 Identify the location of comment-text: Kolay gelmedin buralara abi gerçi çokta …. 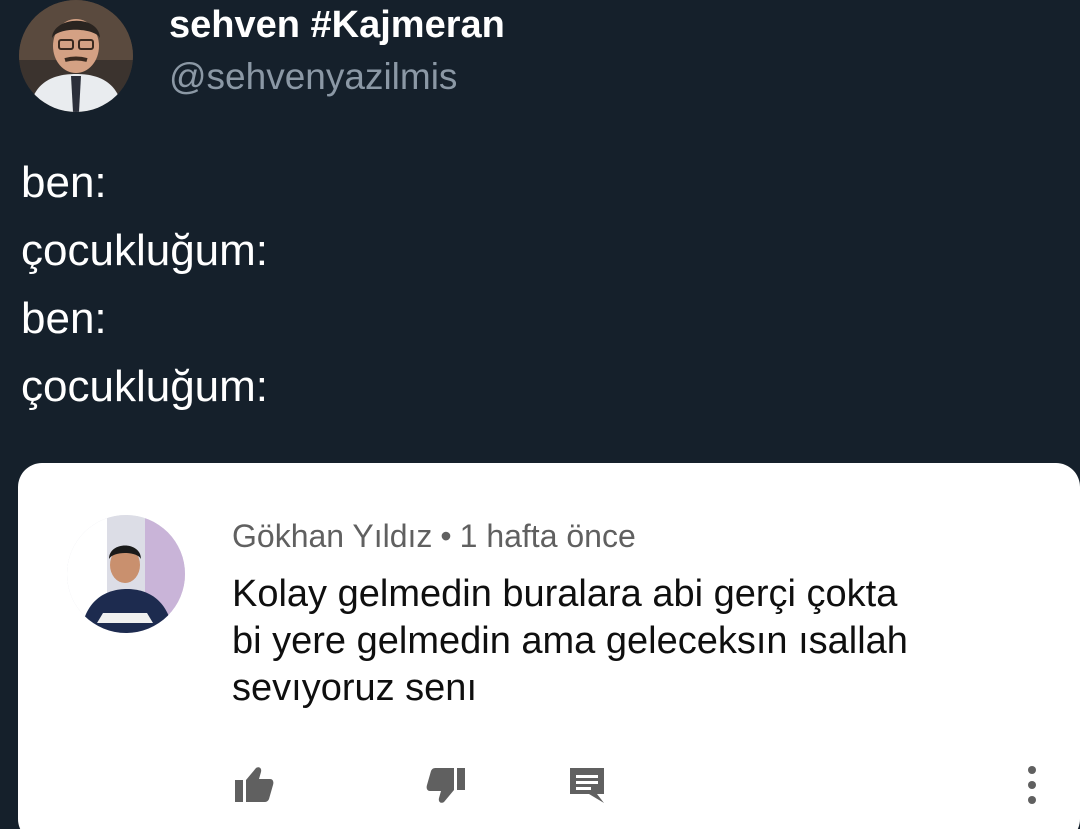
(632, 641).